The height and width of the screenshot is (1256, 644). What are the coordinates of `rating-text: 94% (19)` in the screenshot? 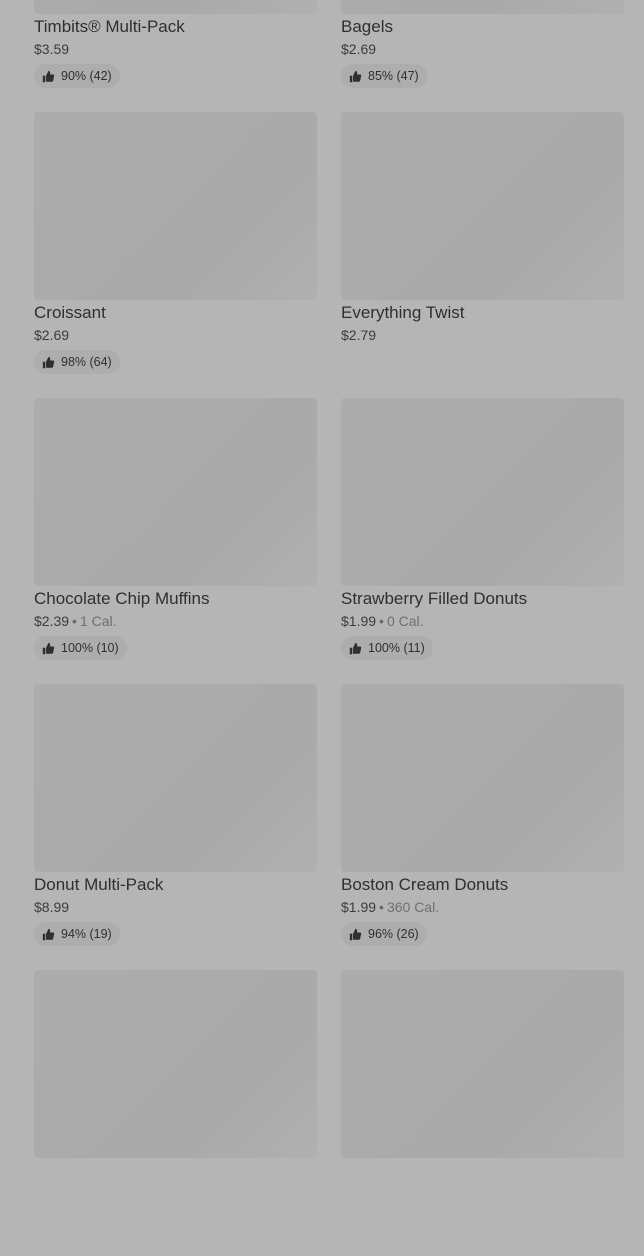 It's located at (86, 934).